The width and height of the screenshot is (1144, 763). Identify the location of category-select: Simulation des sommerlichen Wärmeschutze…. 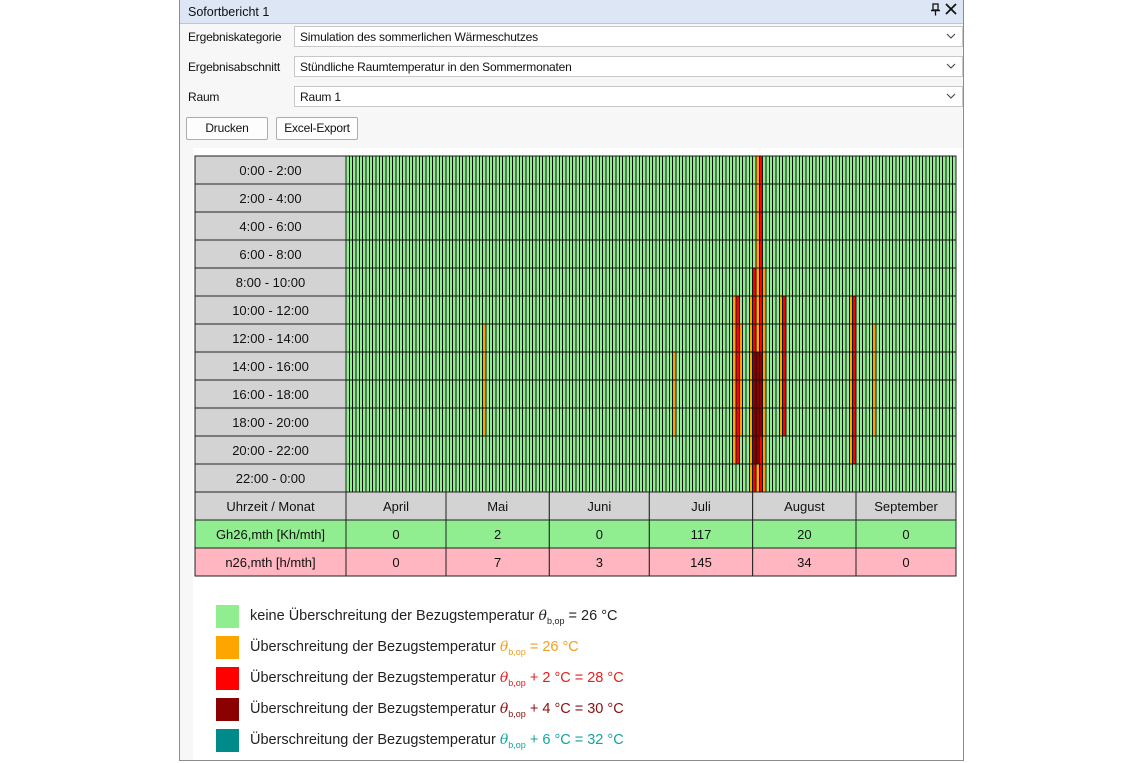
(628, 36).